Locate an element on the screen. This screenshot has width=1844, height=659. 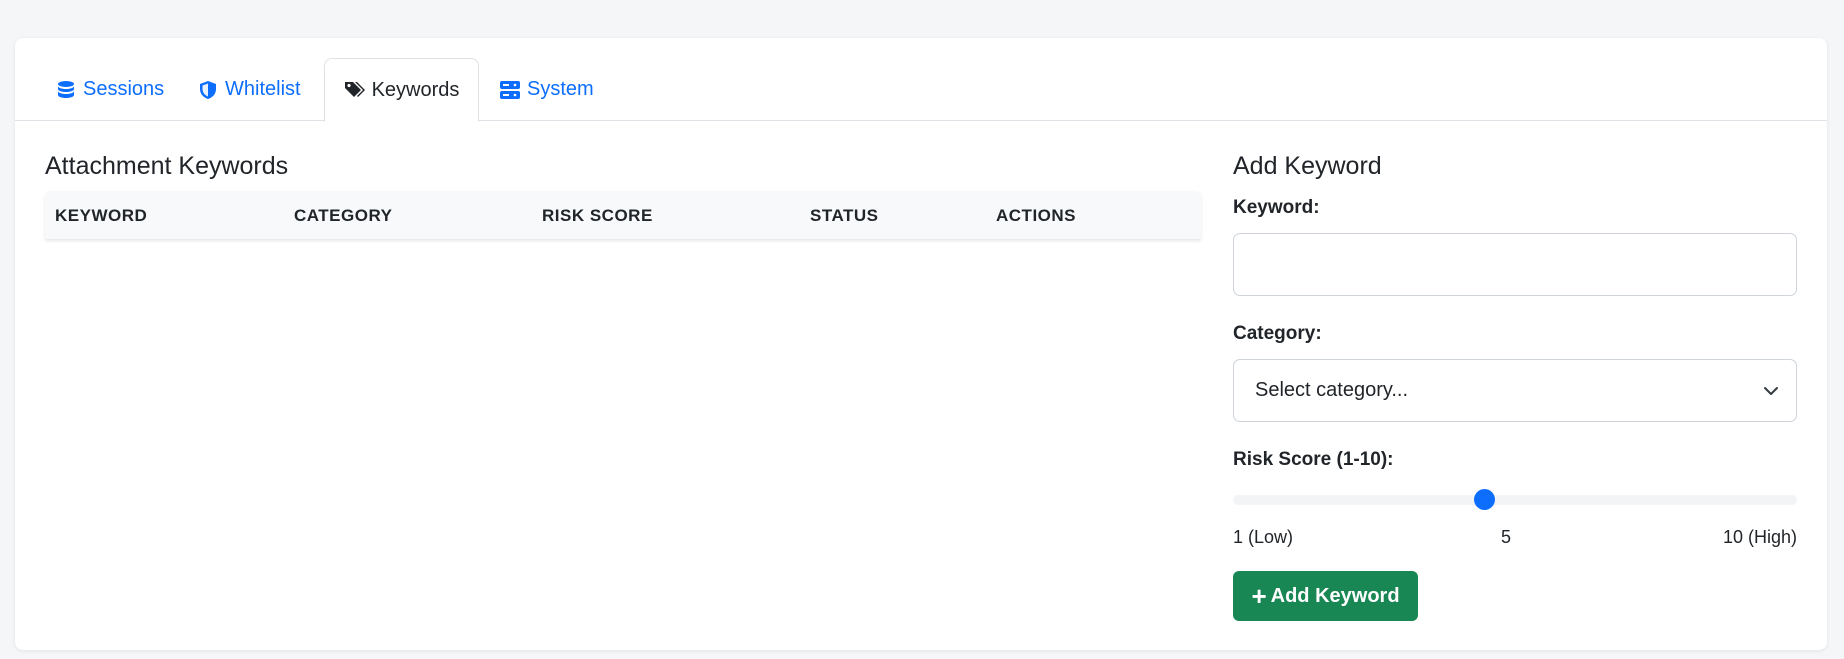
tab-keywords: Keywords is located at coordinates (401, 90).